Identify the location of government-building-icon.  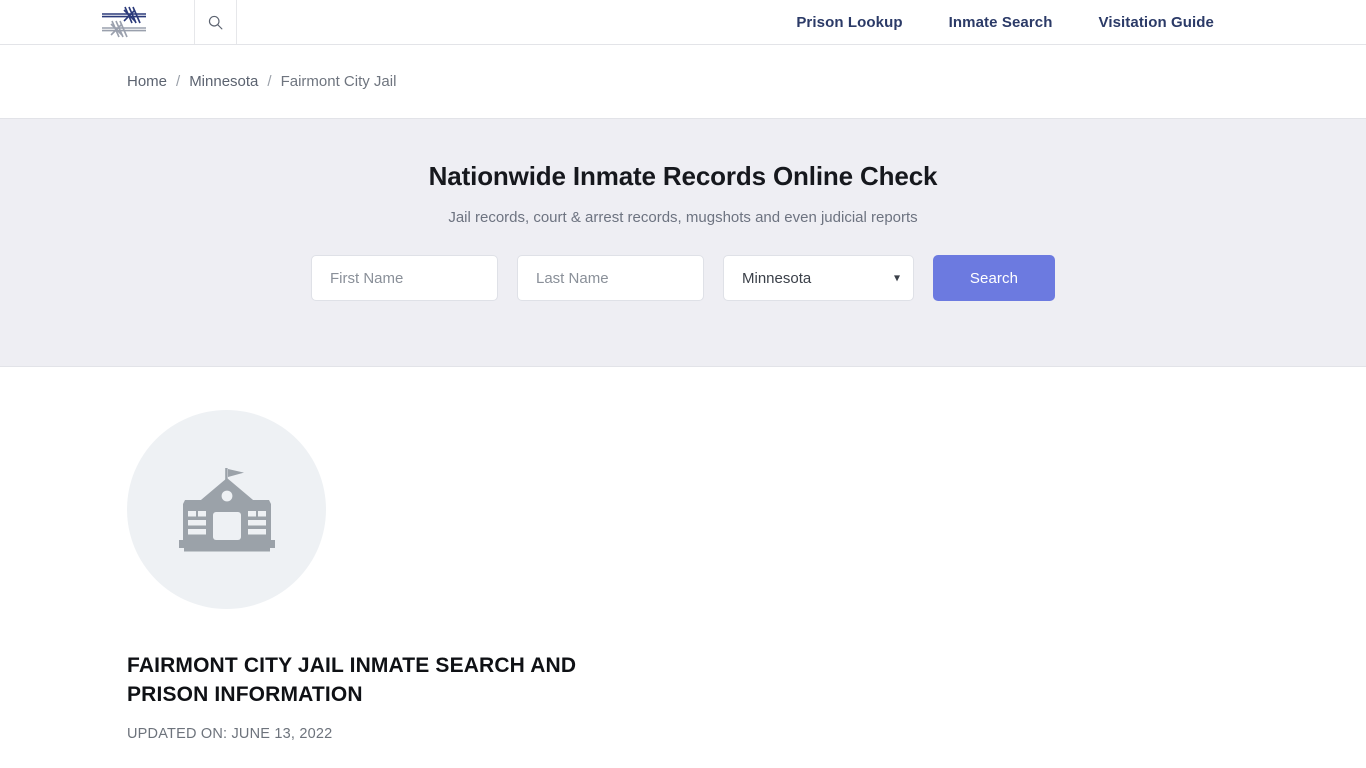
(226, 509).